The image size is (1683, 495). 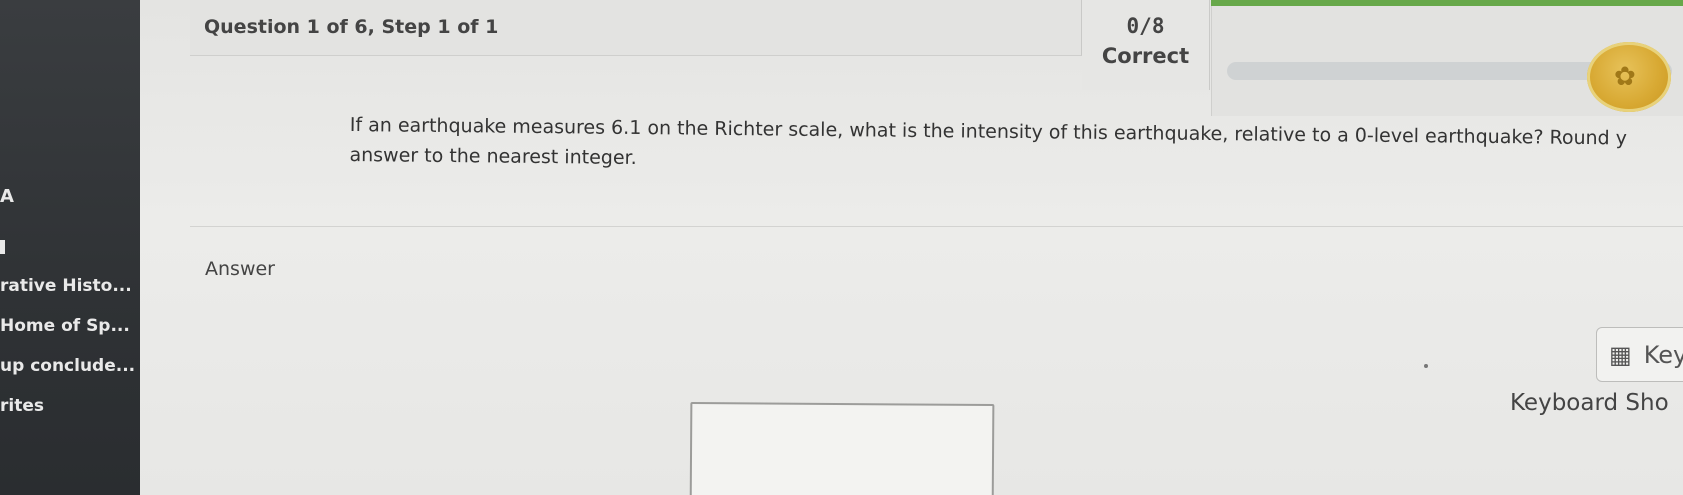 I want to click on sidebar-item-favorites: rites, so click(x=22, y=406).